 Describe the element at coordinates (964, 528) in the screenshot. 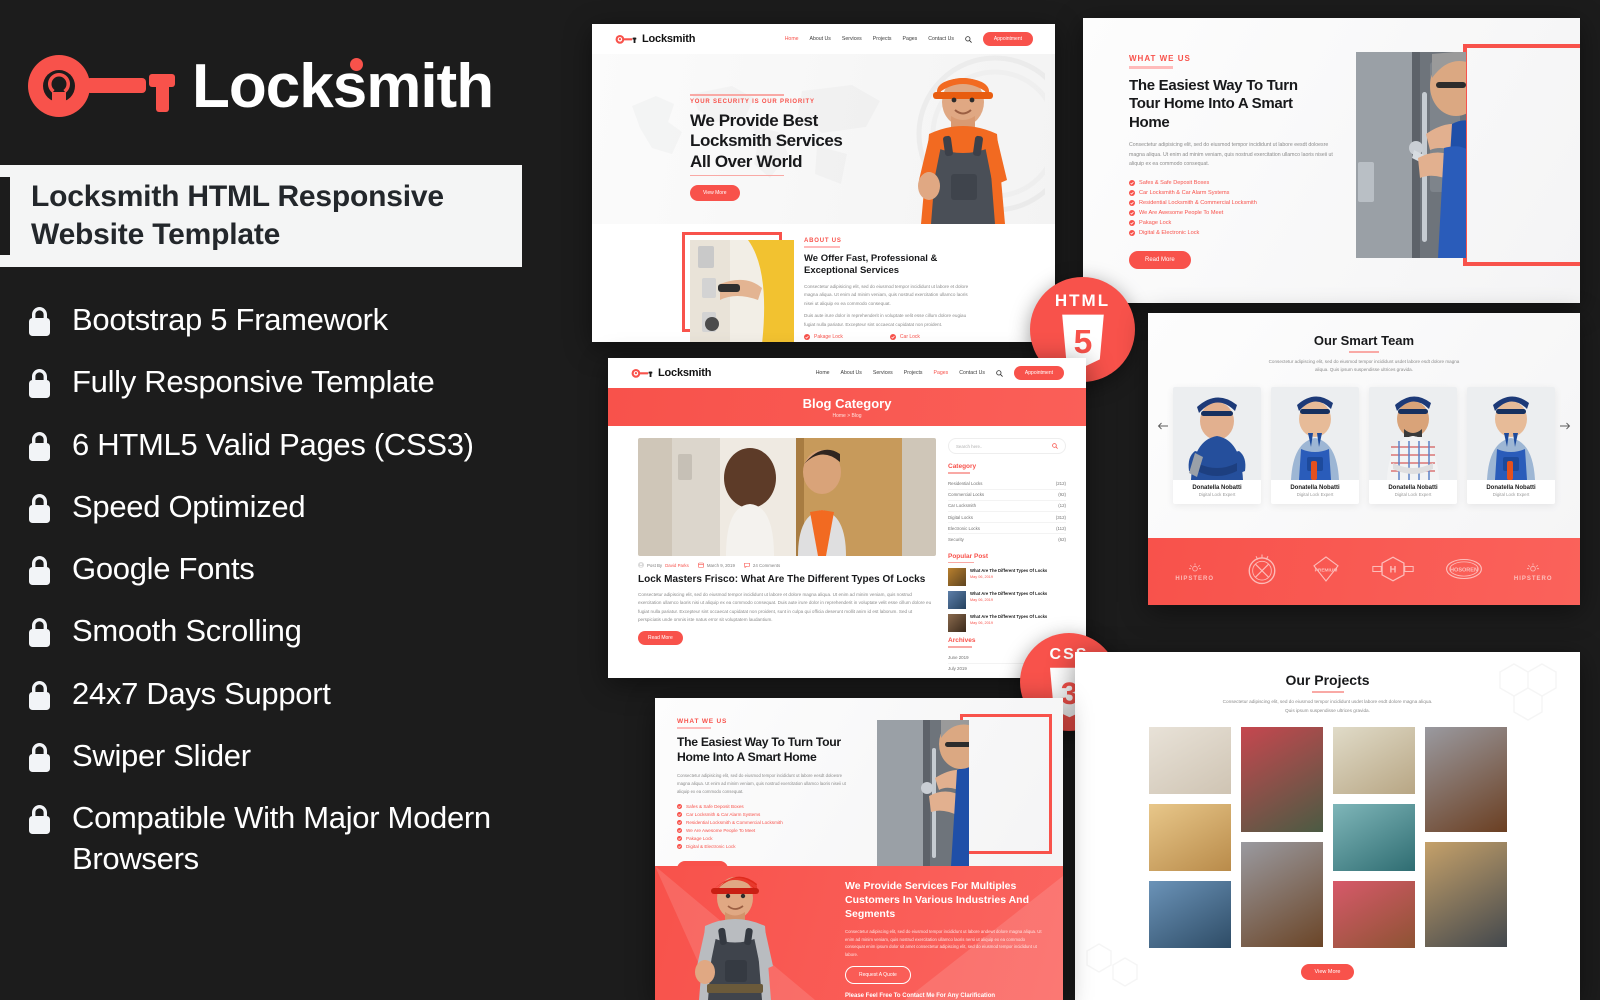

I see `blog-category-label: Electronic Locks` at that location.